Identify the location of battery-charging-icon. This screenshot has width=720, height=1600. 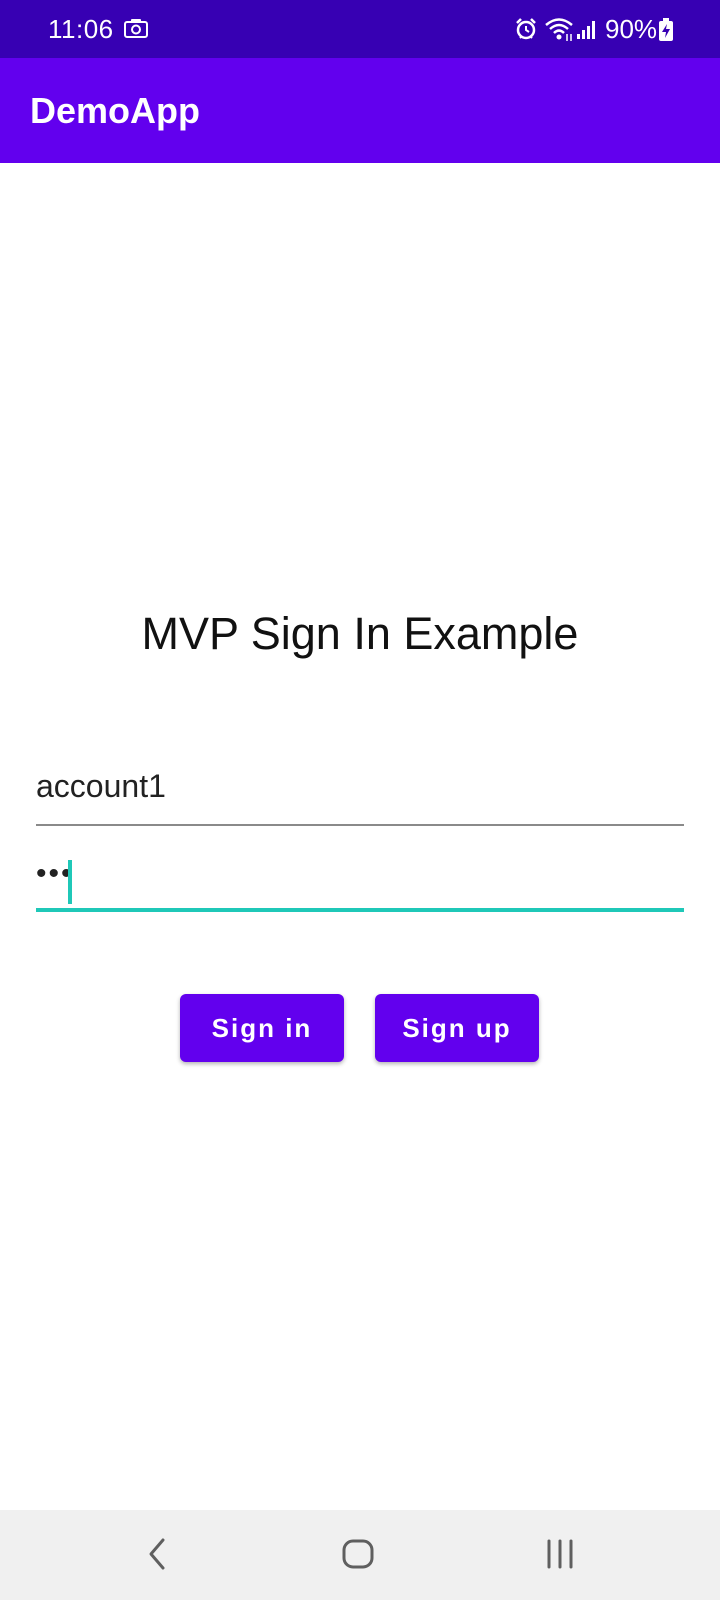
(666, 29).